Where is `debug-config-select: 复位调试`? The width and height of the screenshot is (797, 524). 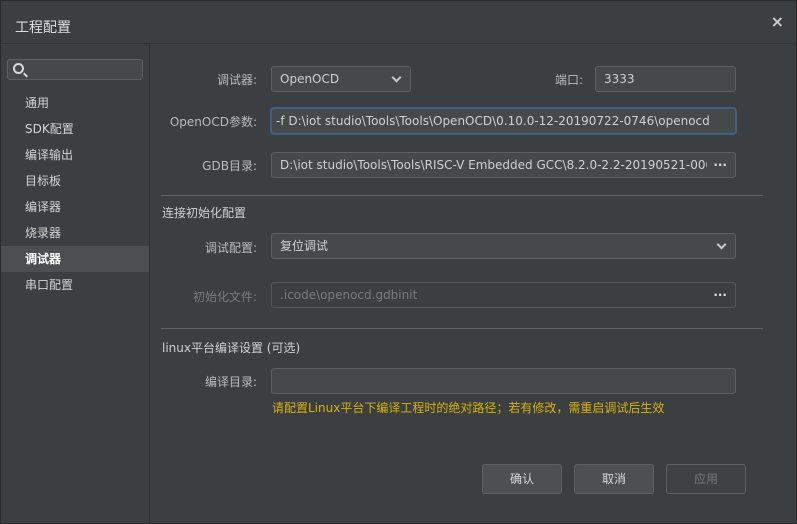
debug-config-select: 复位调试 is located at coordinates (503, 246).